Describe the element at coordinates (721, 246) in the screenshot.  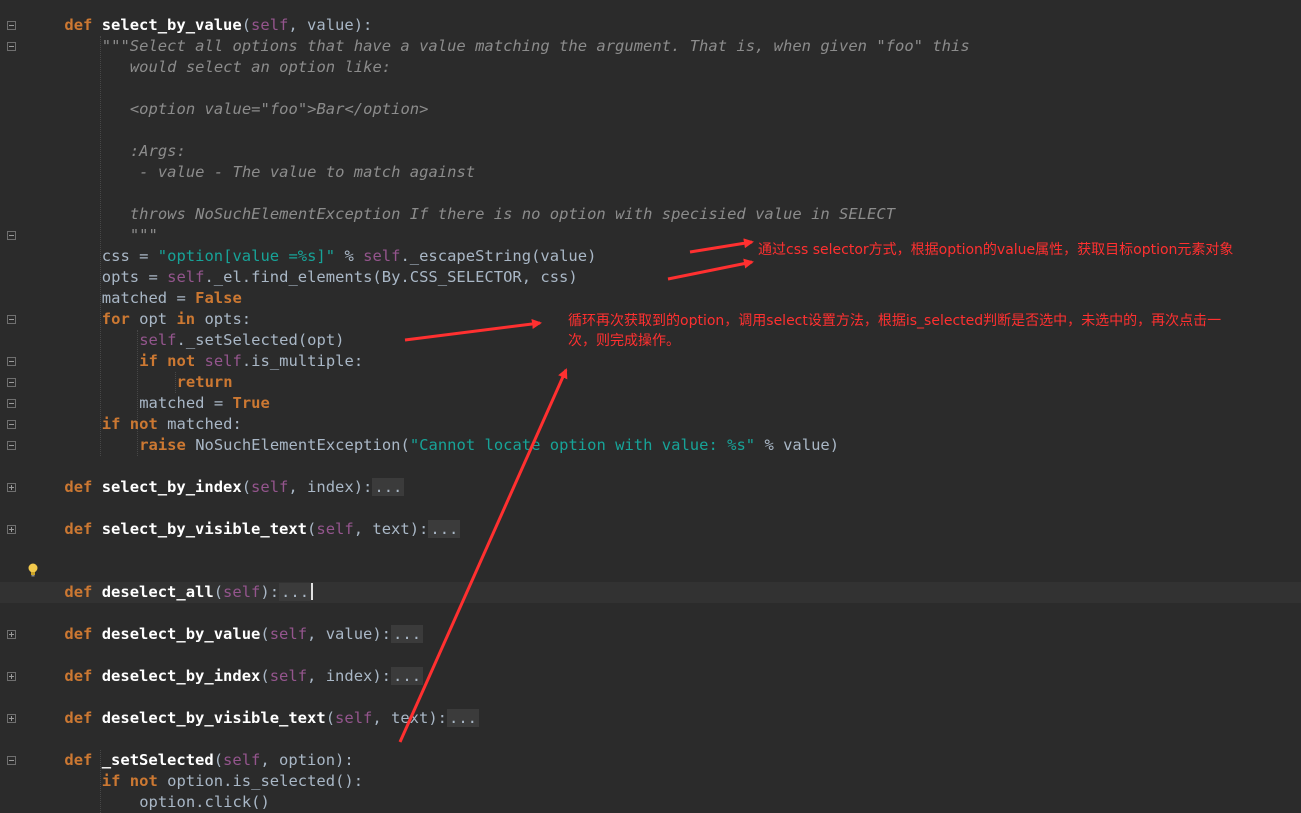
I see `arrow-css-line` at that location.